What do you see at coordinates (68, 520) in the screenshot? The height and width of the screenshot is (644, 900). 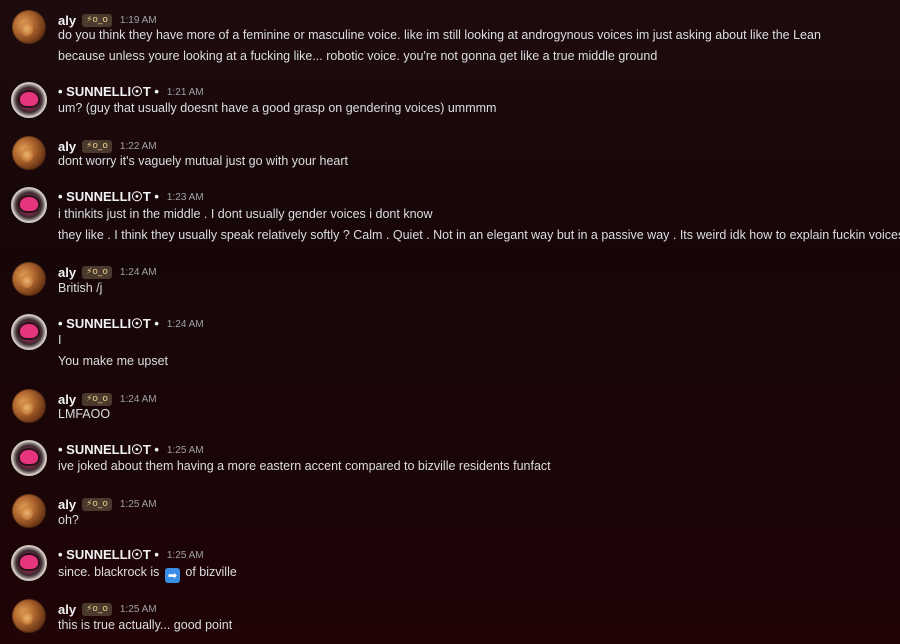 I see `message-text: oh?` at bounding box center [68, 520].